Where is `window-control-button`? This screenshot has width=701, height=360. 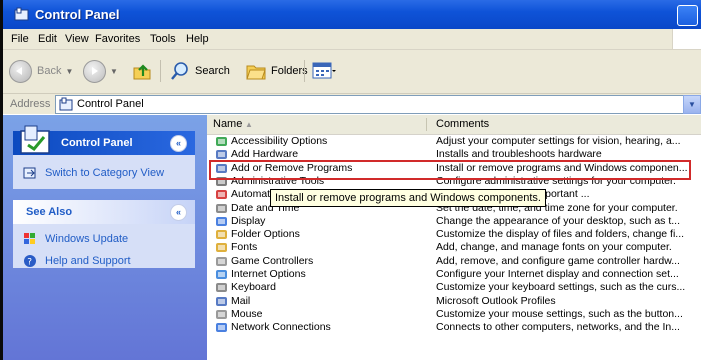
window-control-button is located at coordinates (687, 15).